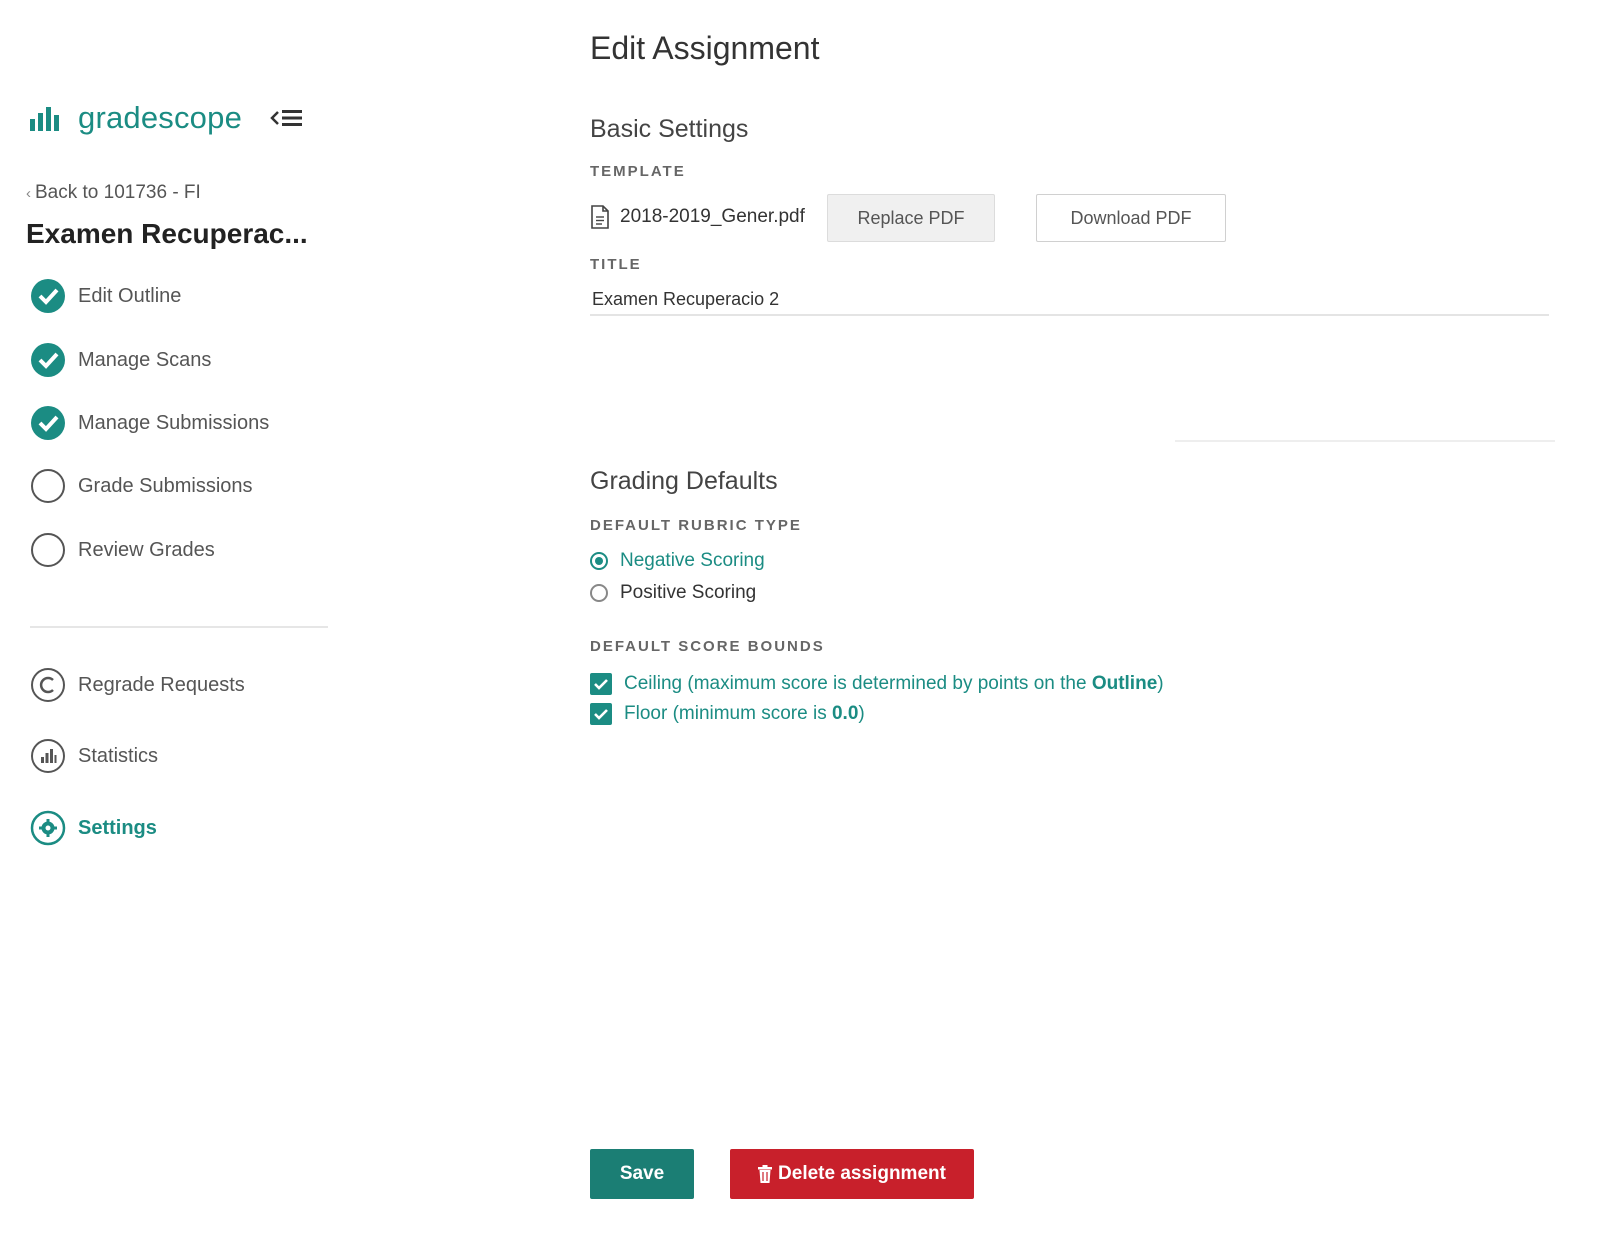  Describe the element at coordinates (696, 525) in the screenshot. I see `default-rubric-type-label: DEFAULT RUBRIC TYPE` at that location.